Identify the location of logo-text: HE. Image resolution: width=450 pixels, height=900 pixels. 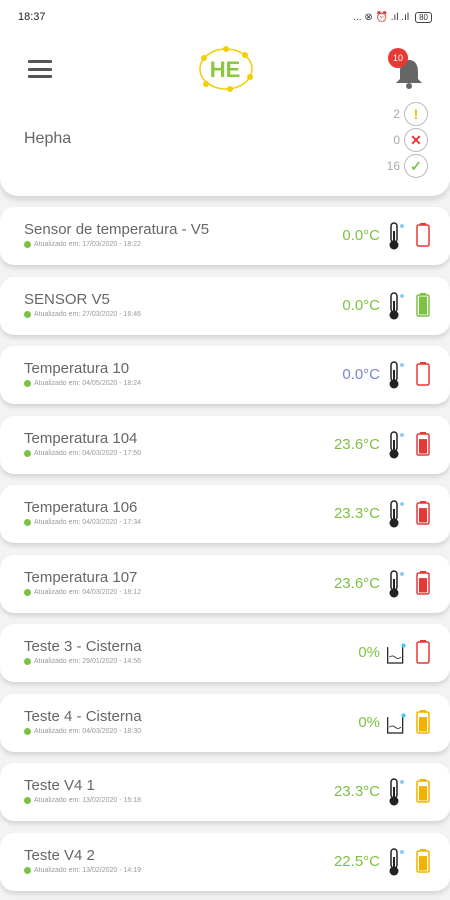
(225, 69).